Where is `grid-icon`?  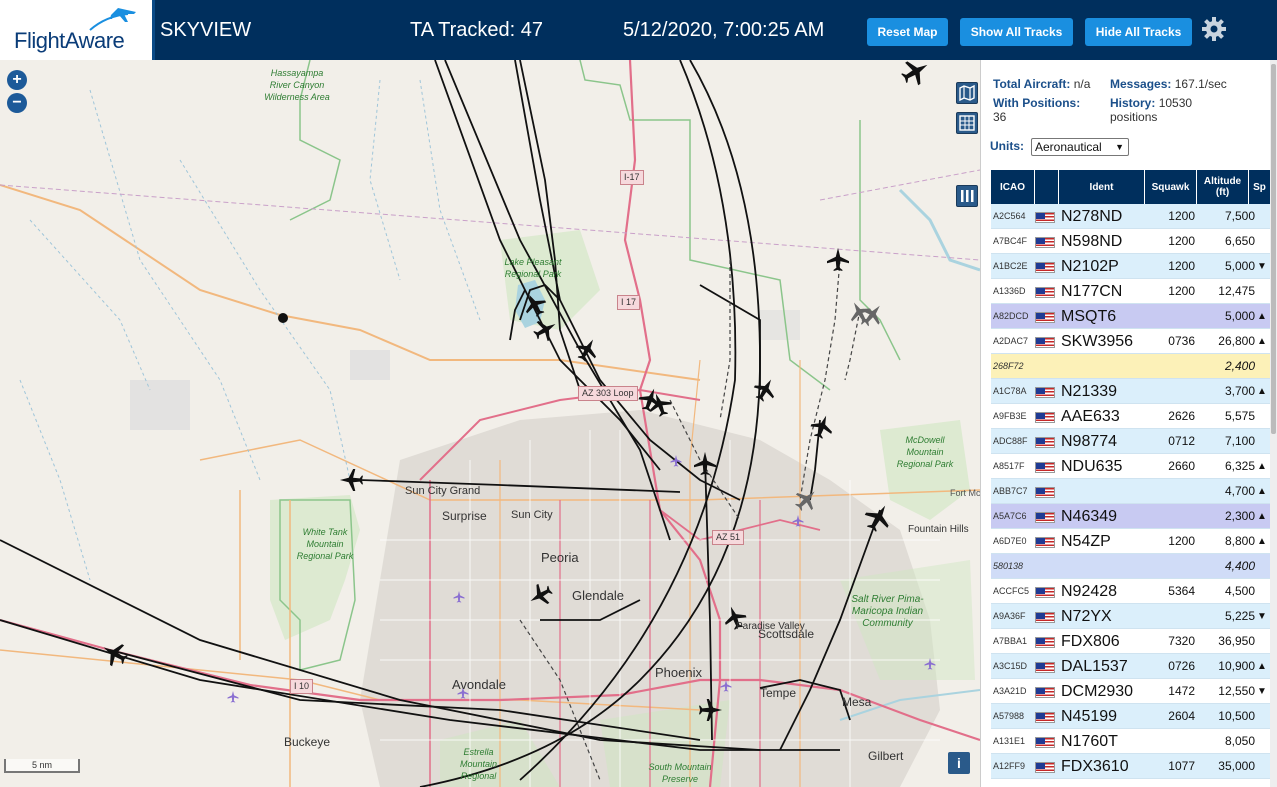
grid-icon is located at coordinates (967, 123).